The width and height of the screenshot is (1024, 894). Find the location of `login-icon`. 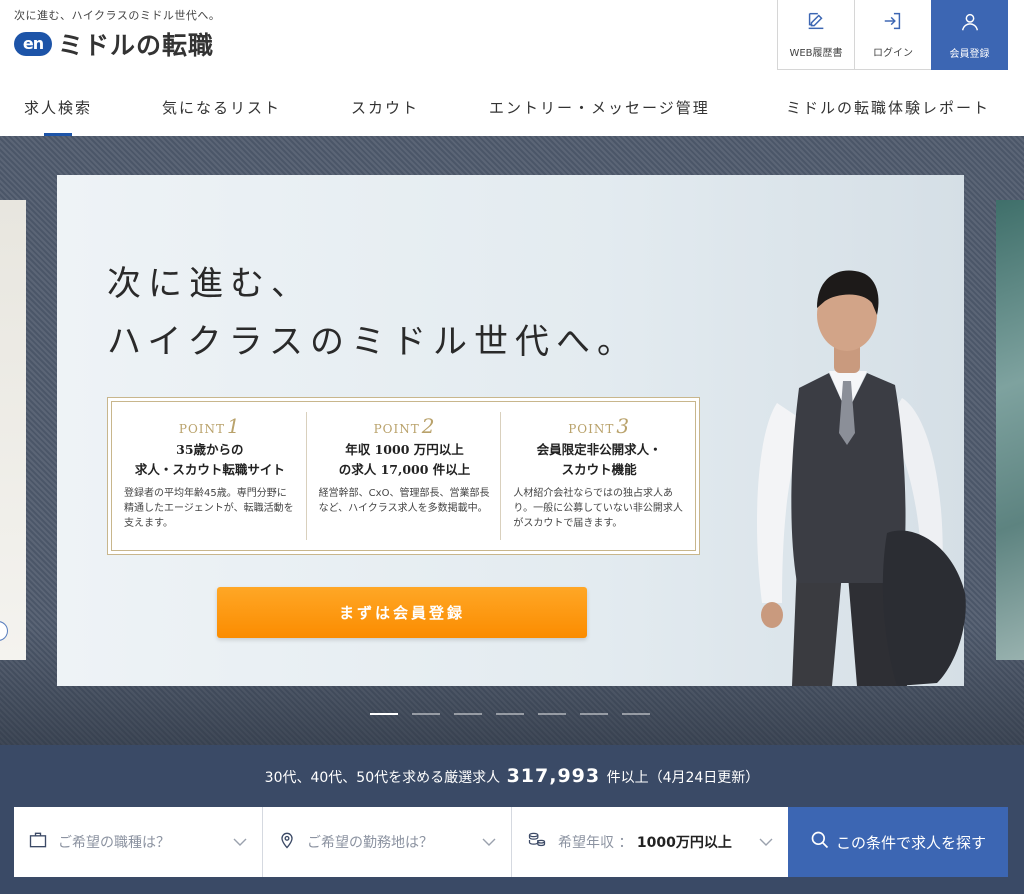

login-icon is located at coordinates (893, 23).